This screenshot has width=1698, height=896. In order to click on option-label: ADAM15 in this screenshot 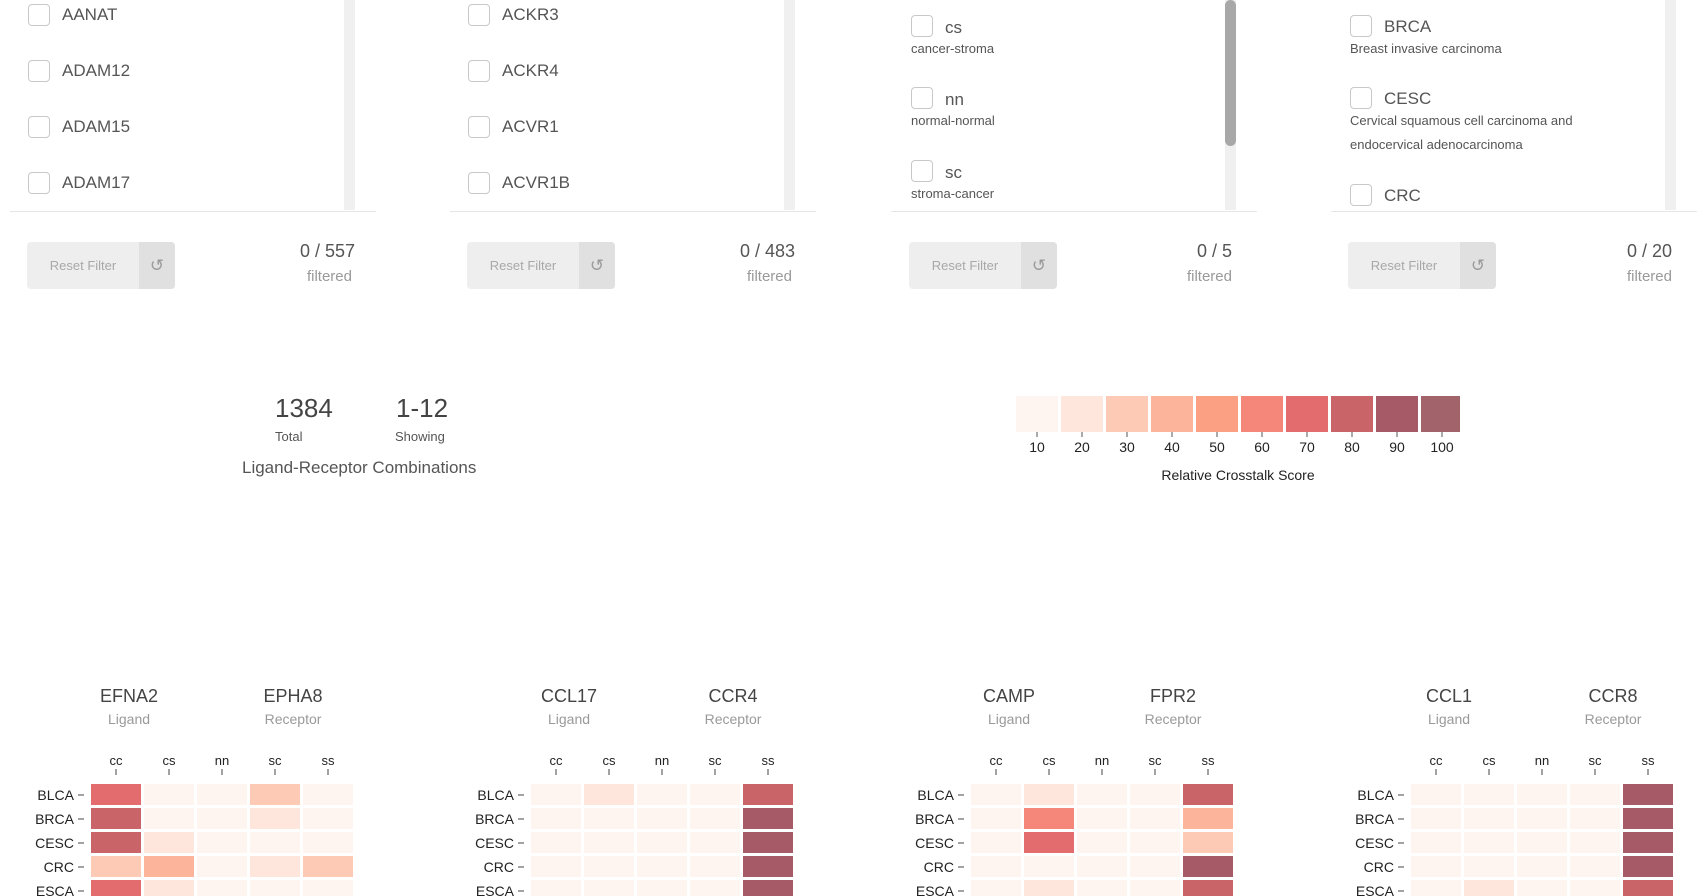, I will do `click(96, 126)`.